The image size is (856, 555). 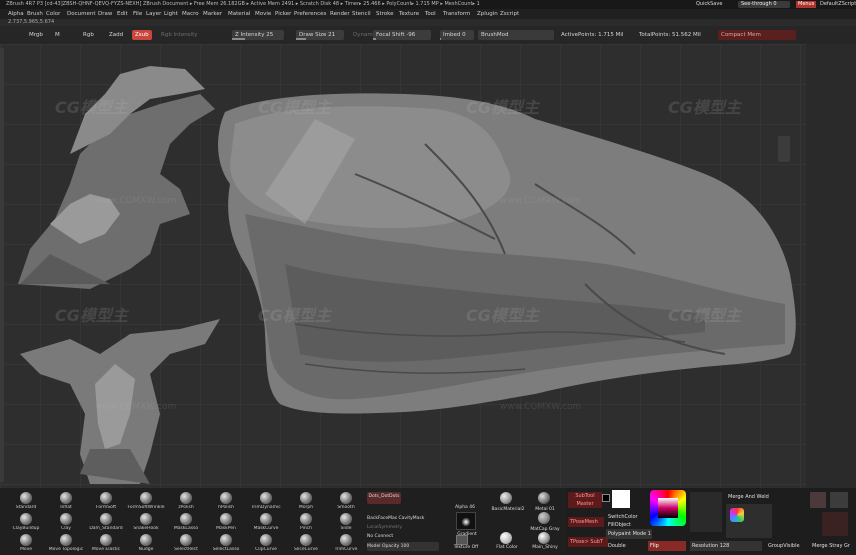 I want to click on brush-pinch: Pinch, so click(x=306, y=522).